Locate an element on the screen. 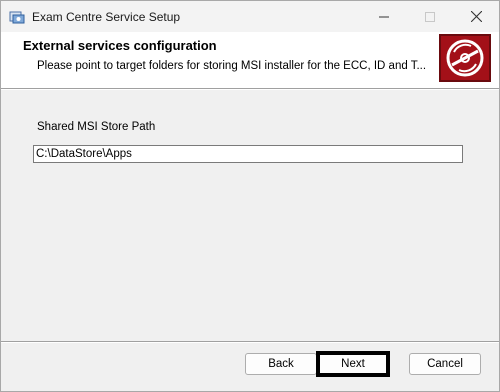 This screenshot has height=392, width=500. disc-logo-icon is located at coordinates (465, 58).